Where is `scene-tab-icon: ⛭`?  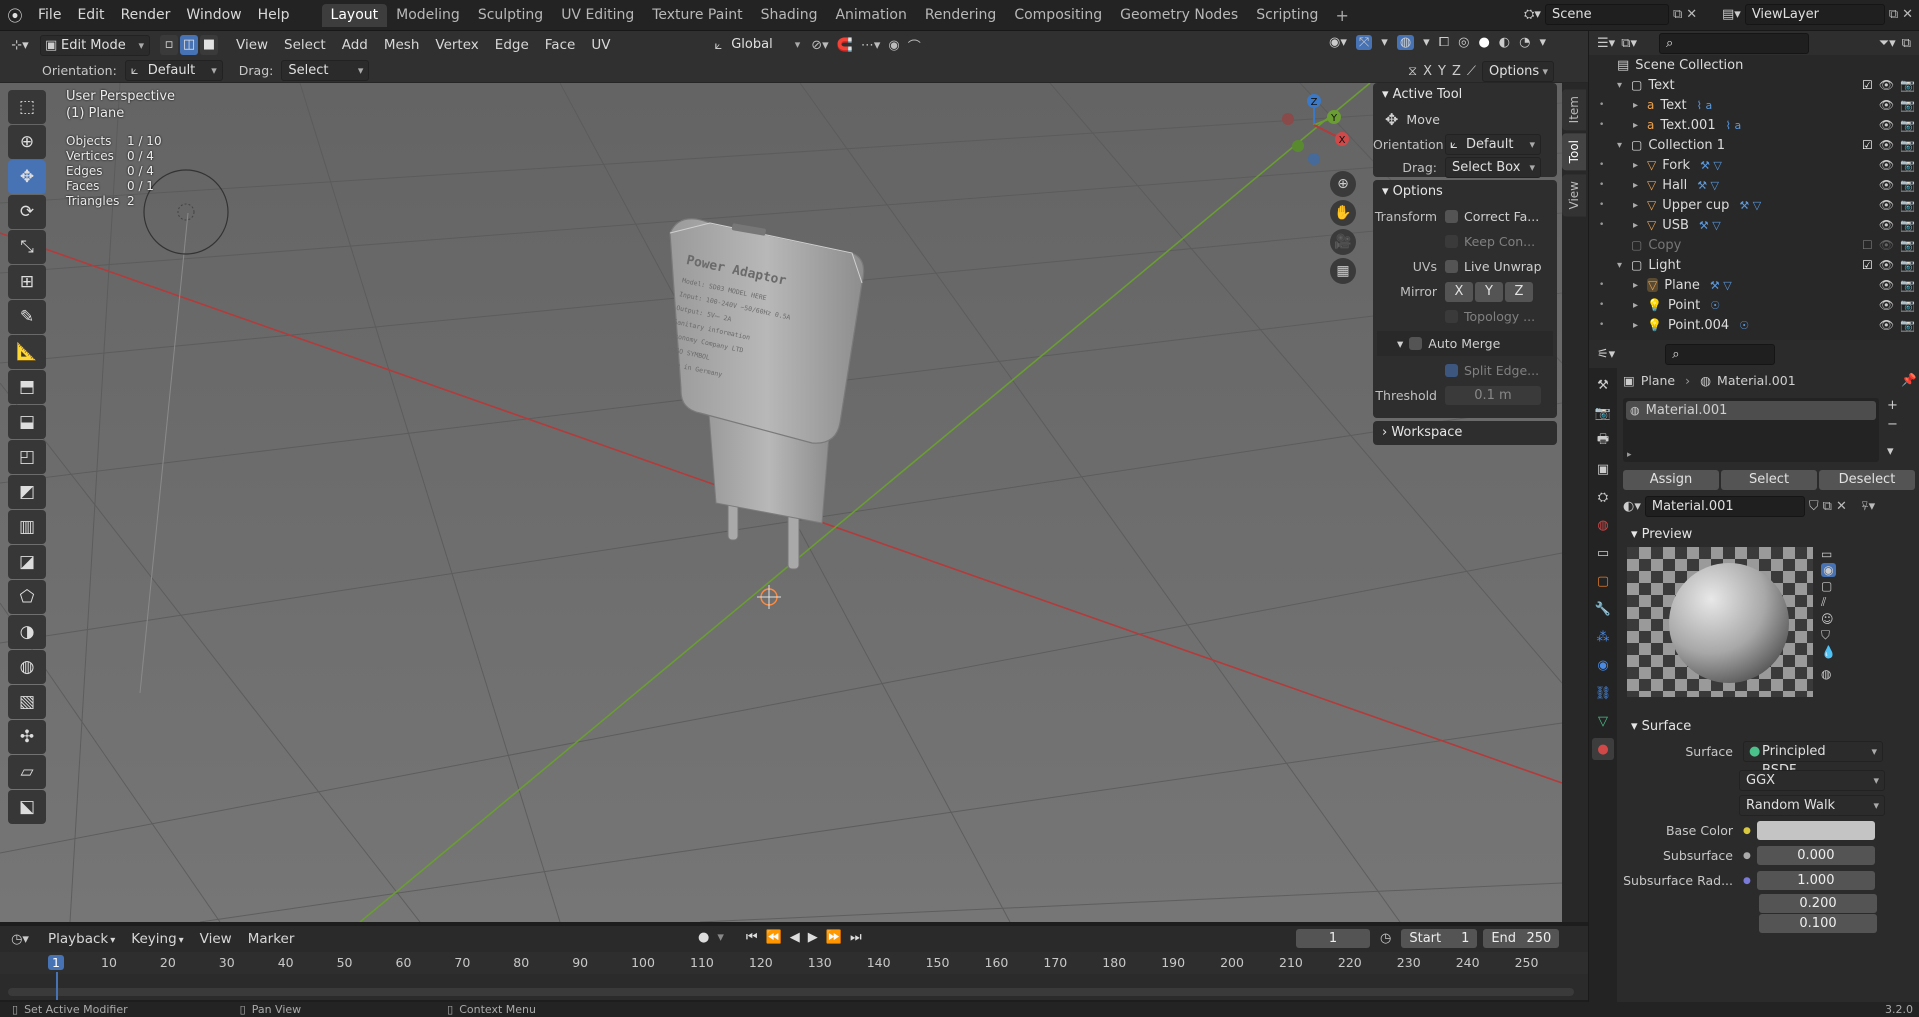
scene-tab-icon: ⛭ is located at coordinates (1603, 497).